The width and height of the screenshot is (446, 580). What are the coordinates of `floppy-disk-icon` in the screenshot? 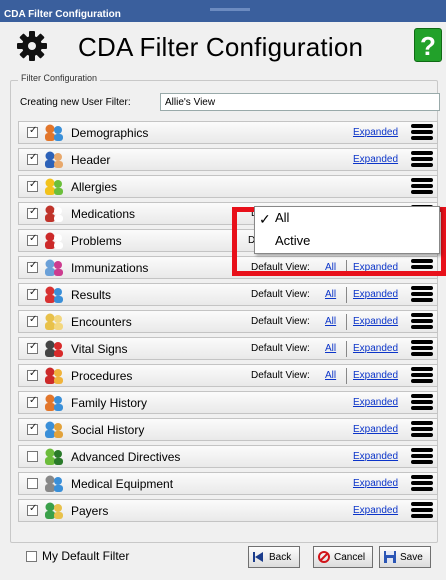 It's located at (390, 557).